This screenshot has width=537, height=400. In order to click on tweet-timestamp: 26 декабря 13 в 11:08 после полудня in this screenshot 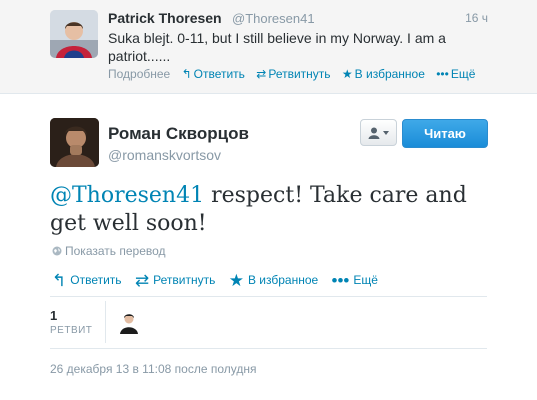, I will do `click(153, 369)`.